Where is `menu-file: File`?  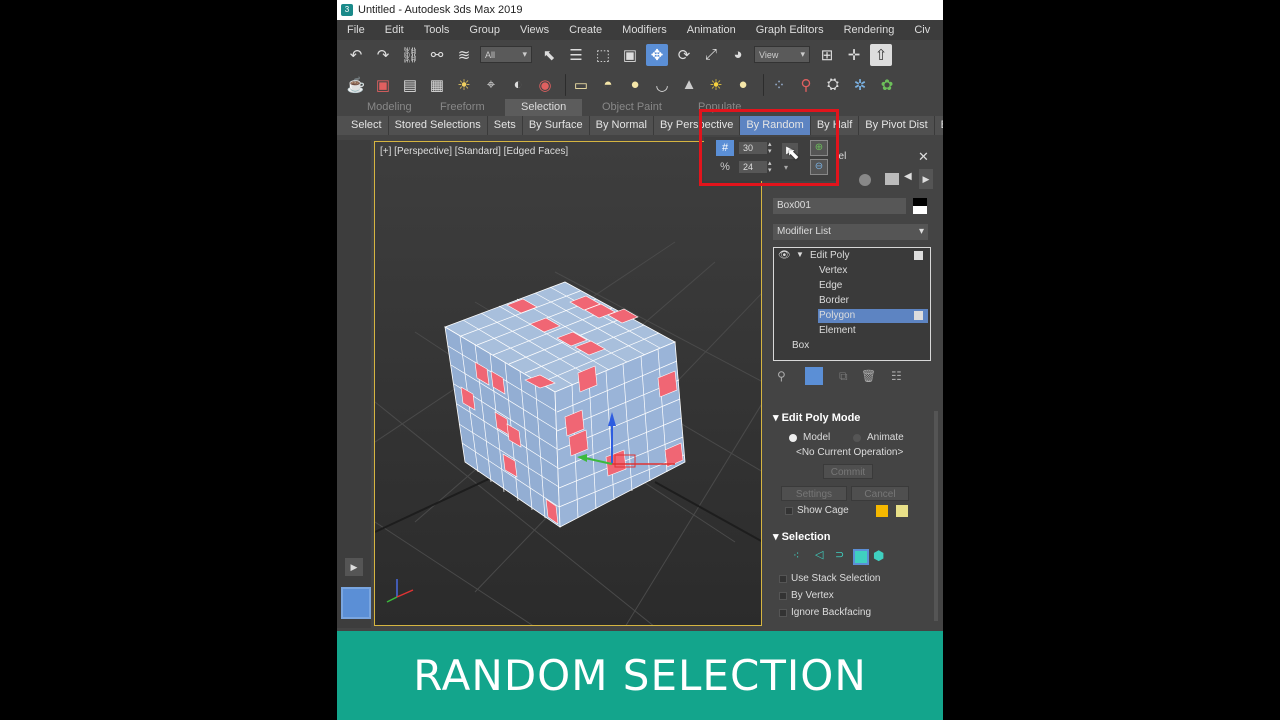
menu-file: File is located at coordinates (356, 30).